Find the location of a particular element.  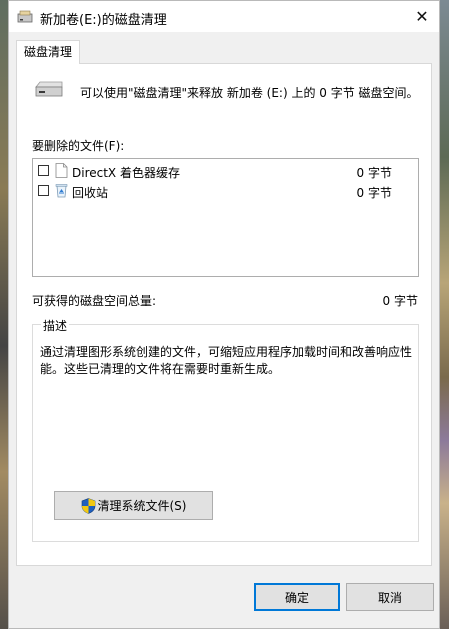

cancel-button: 取消 is located at coordinates (390, 597).